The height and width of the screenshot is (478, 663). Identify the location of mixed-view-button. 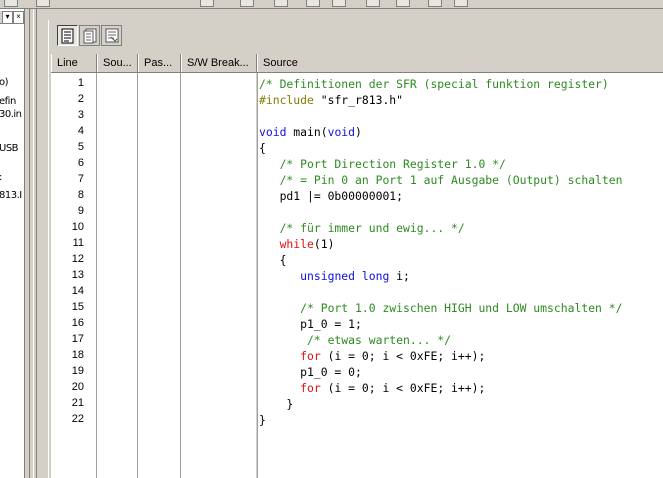
(89, 35).